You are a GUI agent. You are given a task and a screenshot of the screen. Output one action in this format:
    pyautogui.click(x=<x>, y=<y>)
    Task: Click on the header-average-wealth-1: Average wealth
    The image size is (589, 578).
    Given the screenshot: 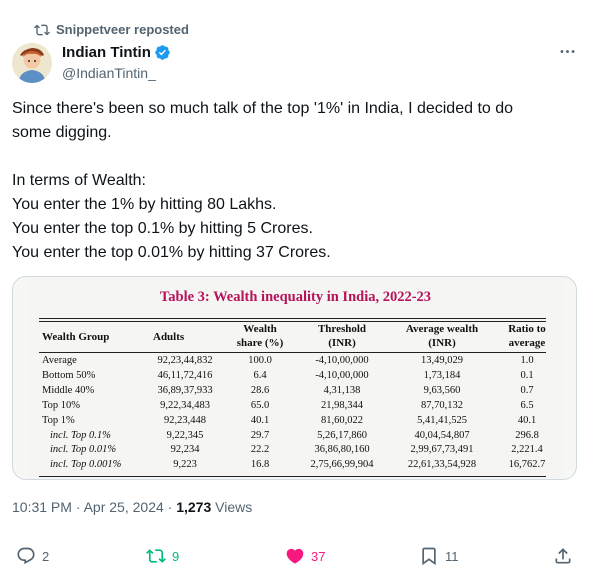 What is the action you would take?
    pyautogui.click(x=442, y=329)
    